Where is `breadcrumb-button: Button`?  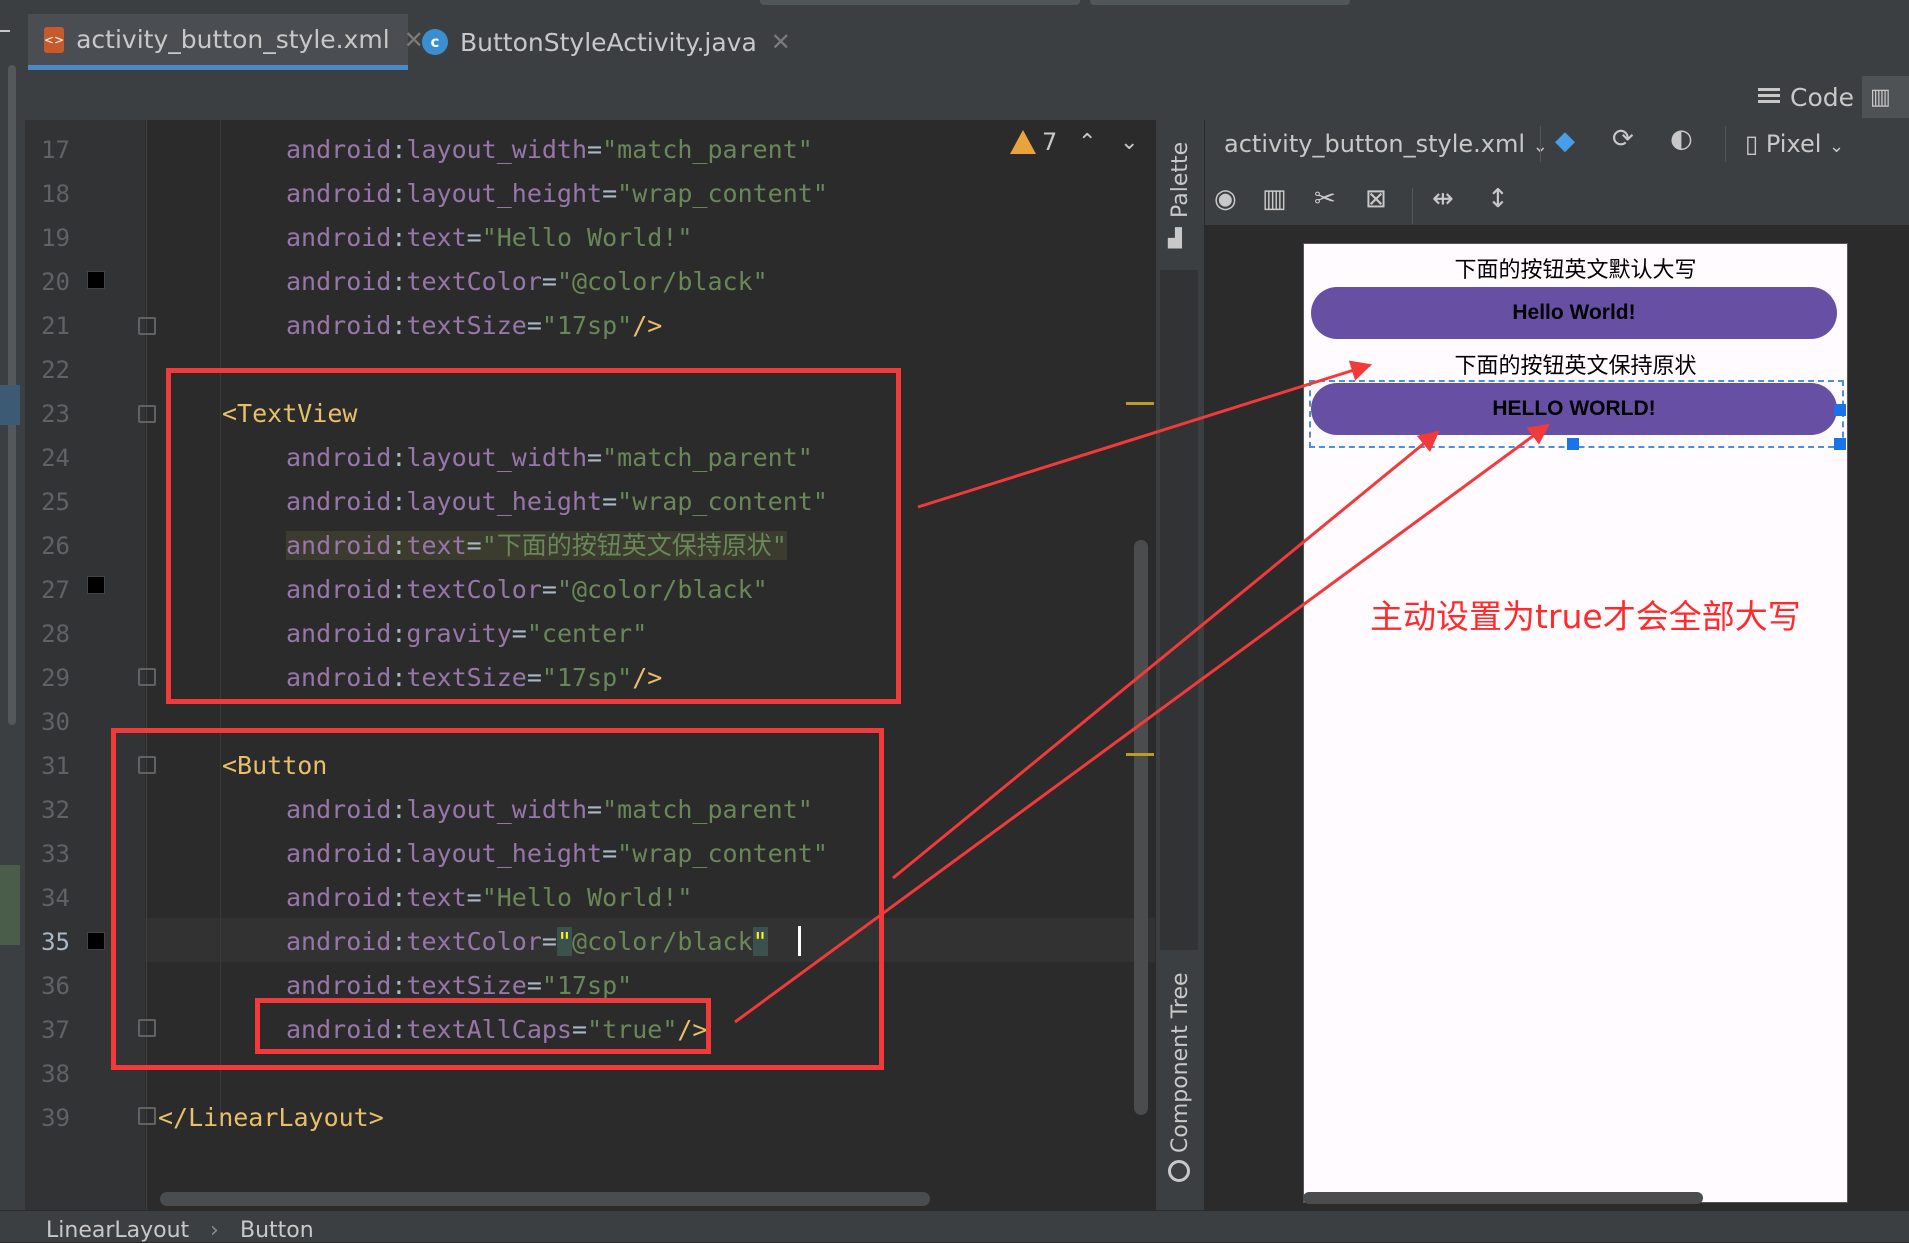
breadcrumb-button: Button is located at coordinates (277, 1230).